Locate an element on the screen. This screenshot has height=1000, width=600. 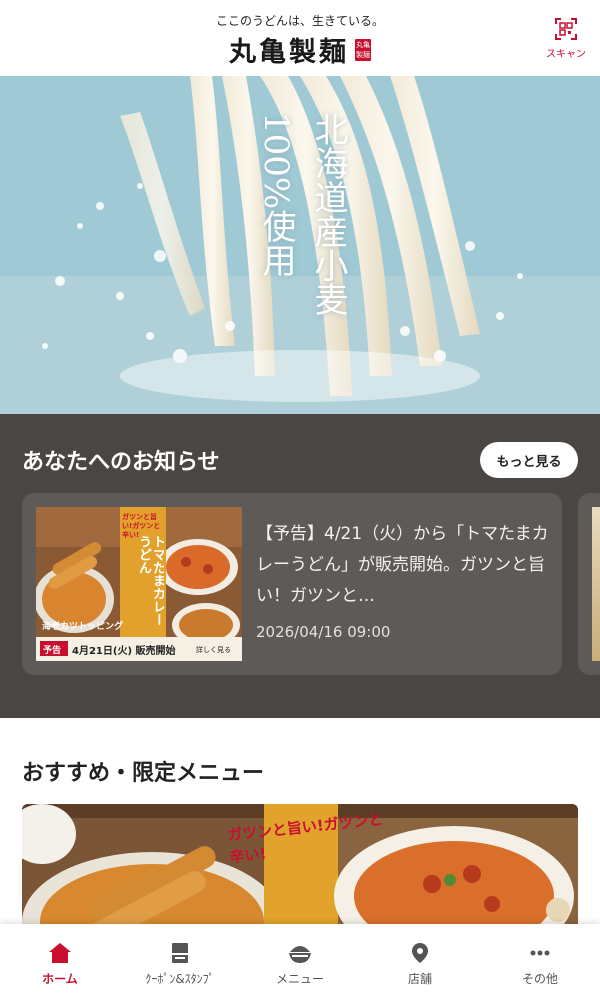
app-header: ここのうどんは、生きている。 丸亀製麺 丸亀 製麺 スキャン is located at coordinates (300, 38).